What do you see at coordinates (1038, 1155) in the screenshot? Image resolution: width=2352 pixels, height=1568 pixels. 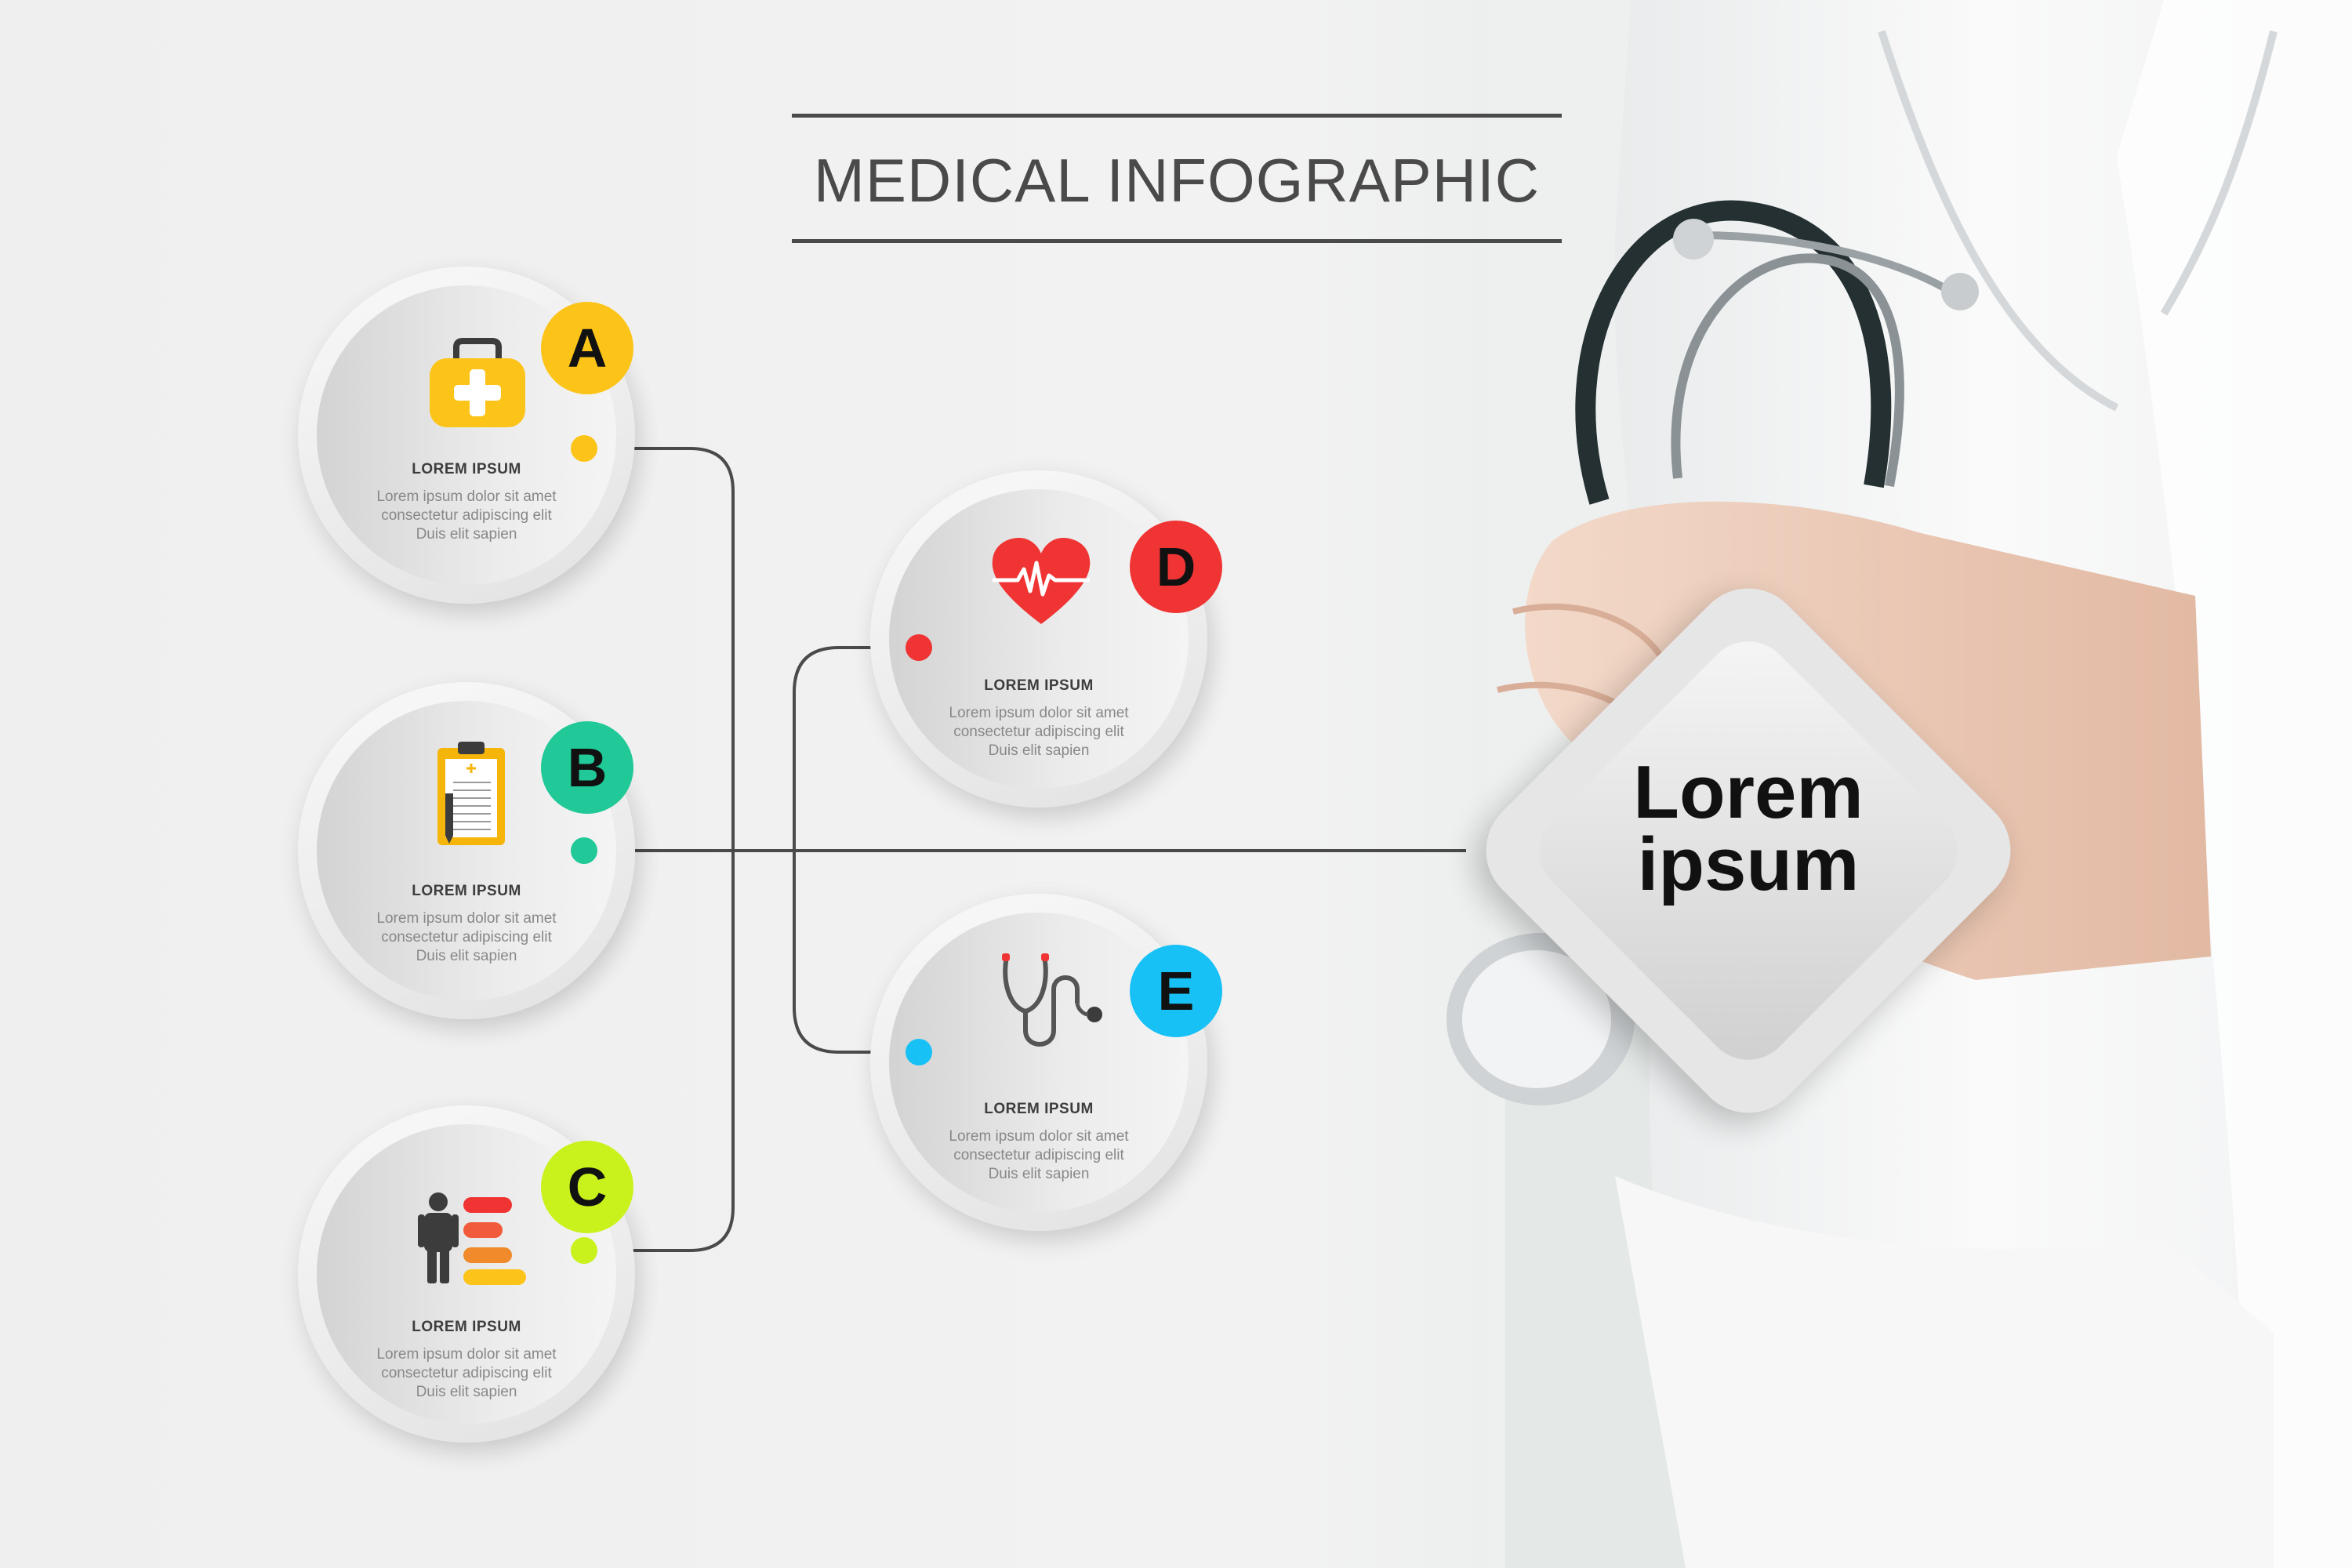 I see `node-e-text-line2: consectetur adipiscing elit` at bounding box center [1038, 1155].